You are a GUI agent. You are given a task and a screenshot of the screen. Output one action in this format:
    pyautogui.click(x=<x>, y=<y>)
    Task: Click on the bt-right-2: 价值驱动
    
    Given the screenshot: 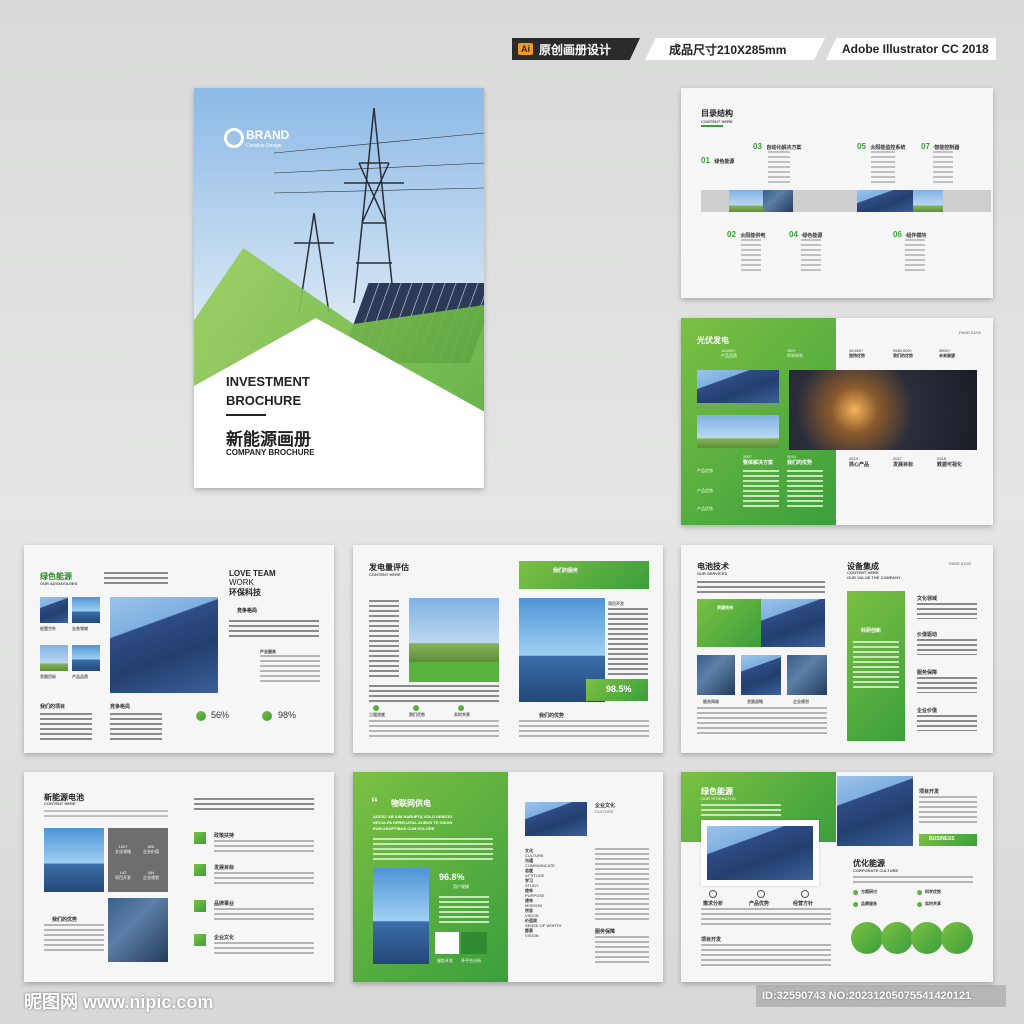 What is the action you would take?
    pyautogui.click(x=927, y=635)
    